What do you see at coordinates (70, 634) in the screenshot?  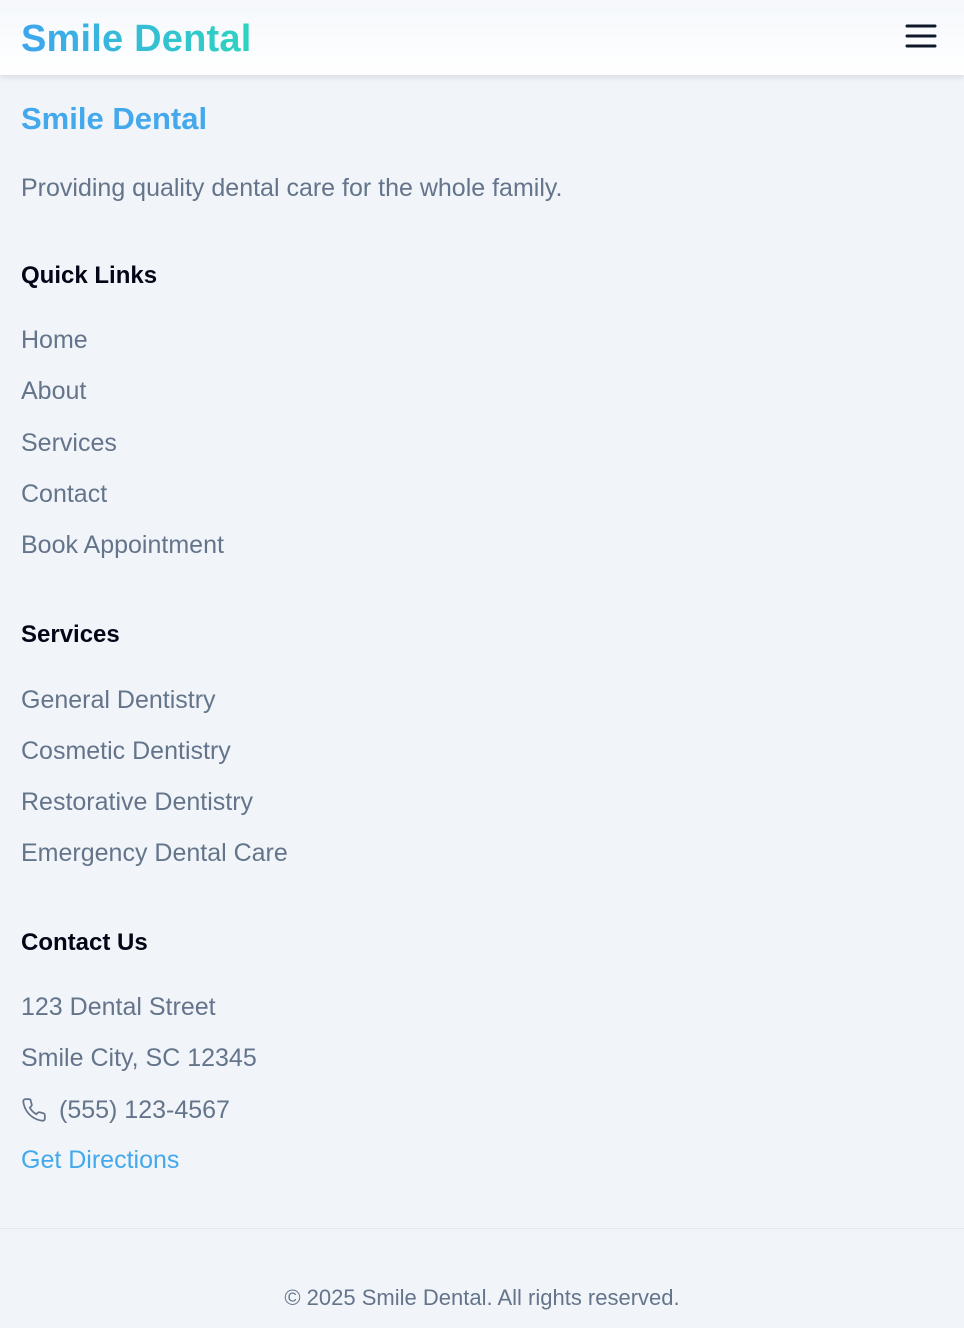 I see `services-heading: Services` at bounding box center [70, 634].